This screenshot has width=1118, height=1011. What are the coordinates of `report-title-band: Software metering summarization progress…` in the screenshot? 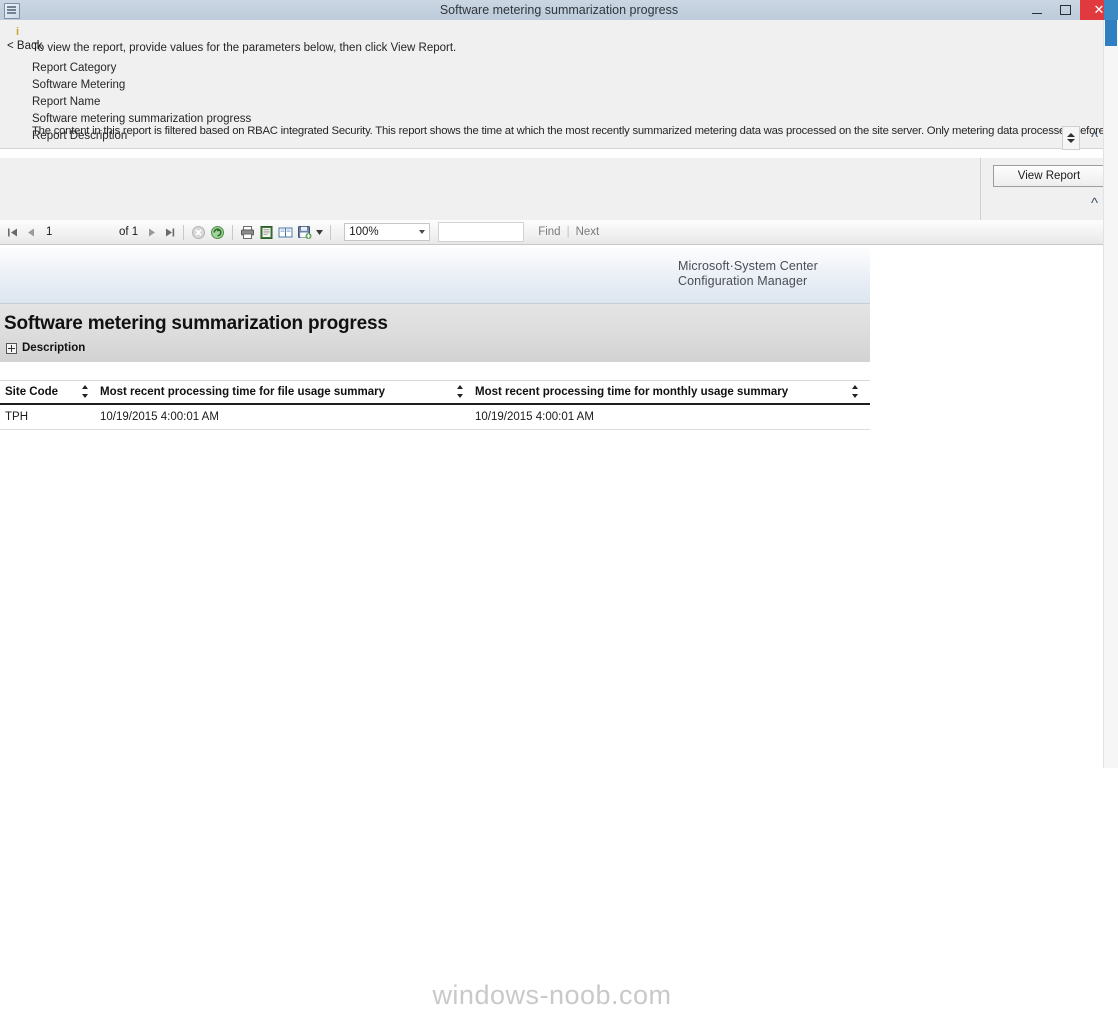 It's located at (435, 333).